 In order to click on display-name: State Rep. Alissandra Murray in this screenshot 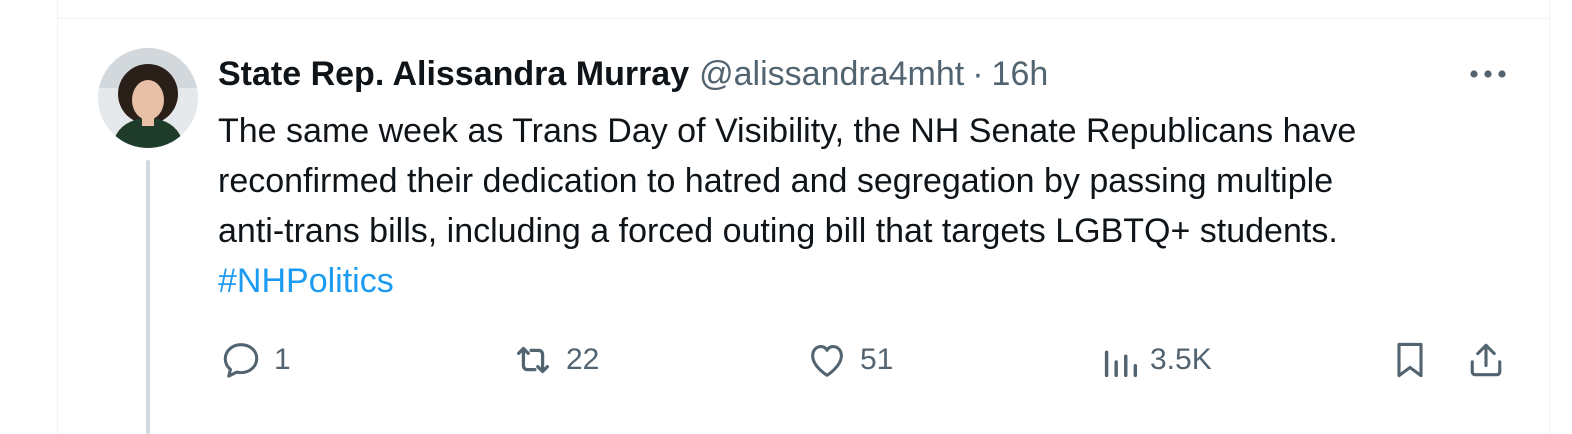, I will do `click(453, 74)`.